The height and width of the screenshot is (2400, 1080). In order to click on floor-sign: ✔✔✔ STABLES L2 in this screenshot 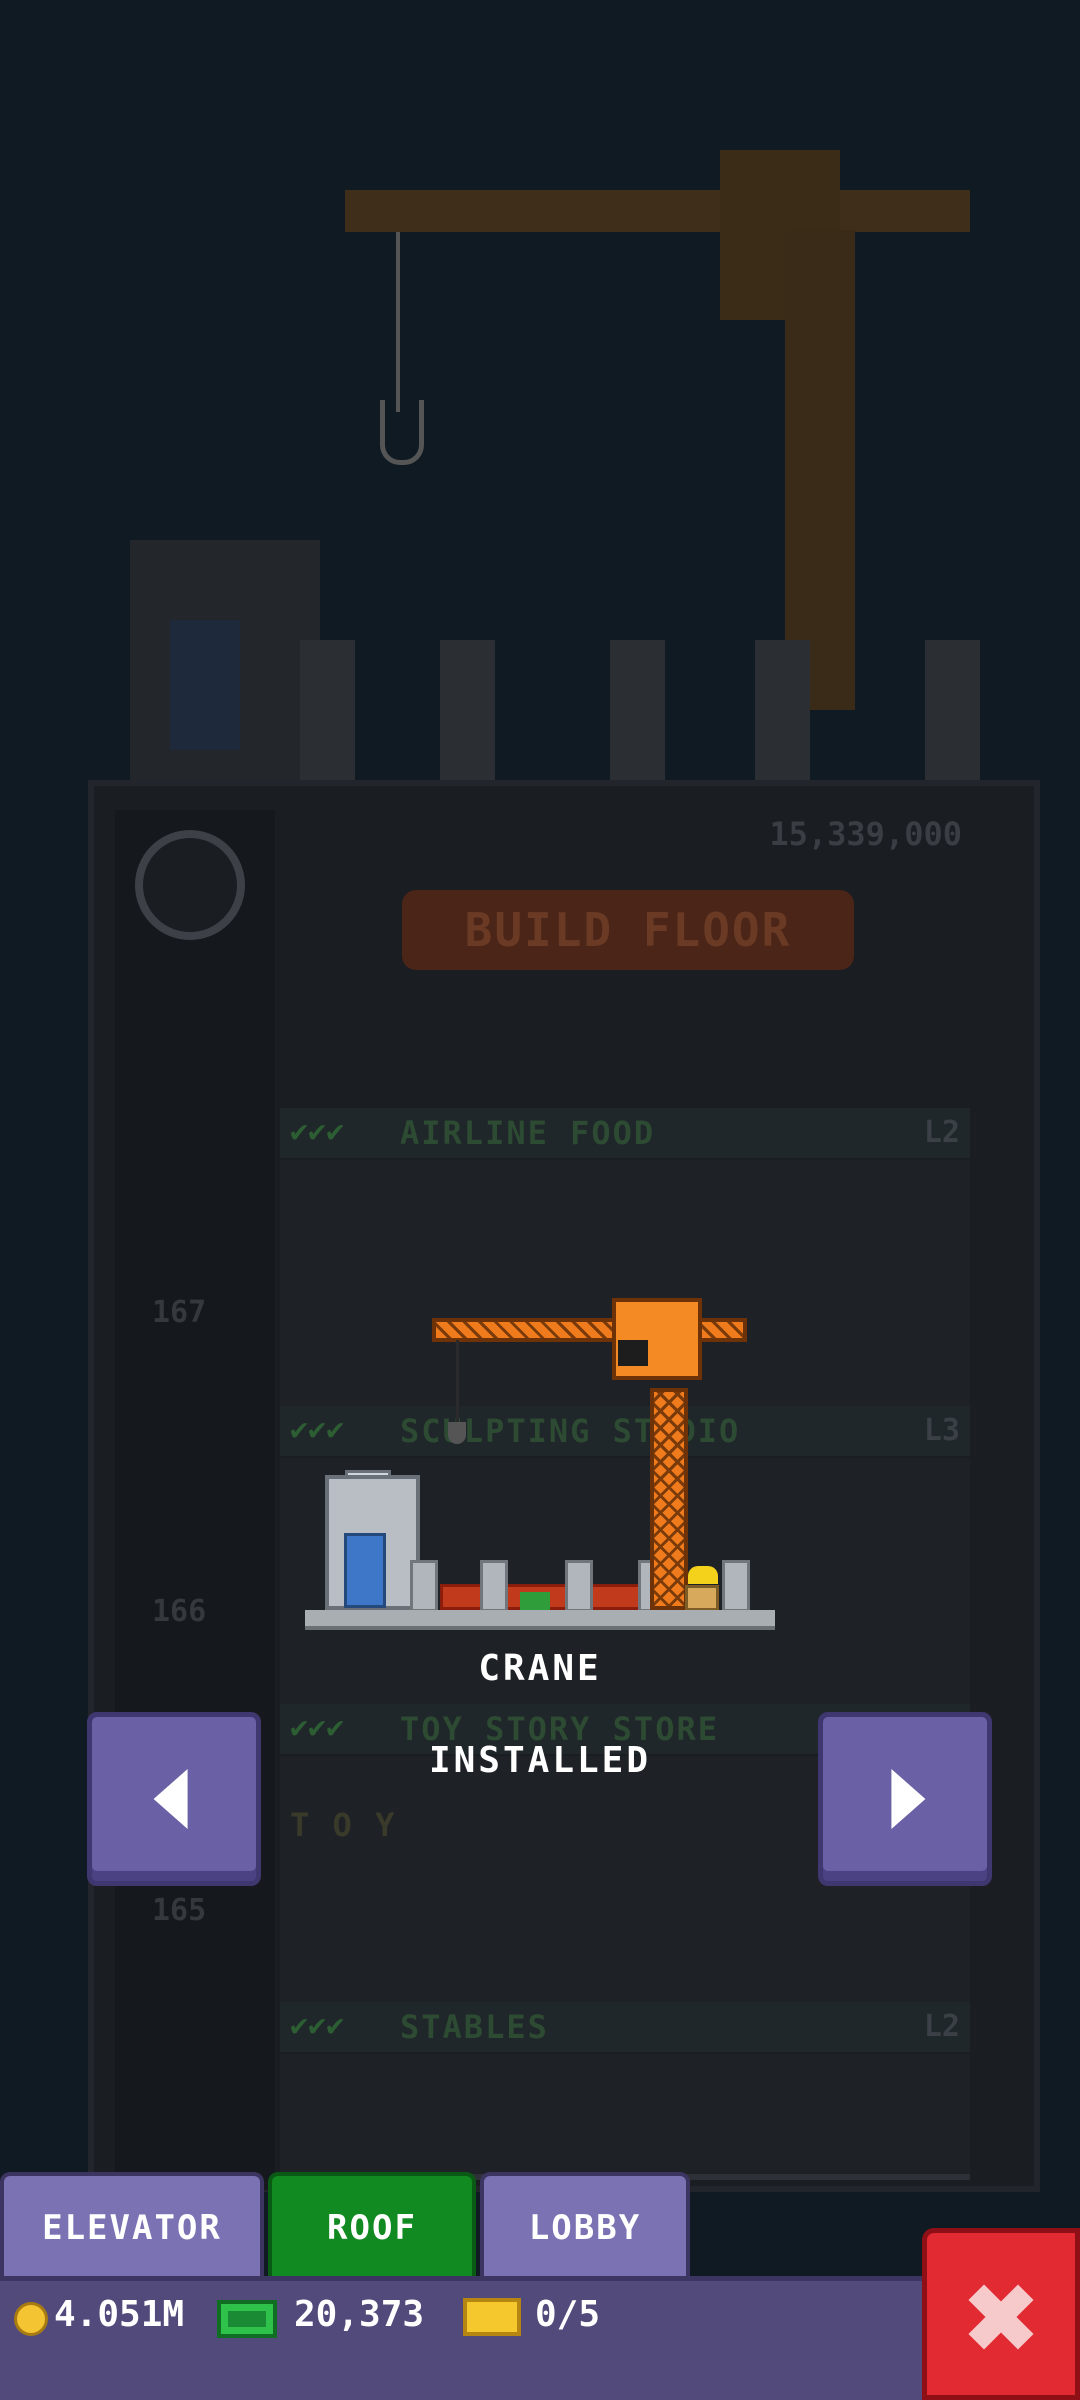, I will do `click(625, 2027)`.